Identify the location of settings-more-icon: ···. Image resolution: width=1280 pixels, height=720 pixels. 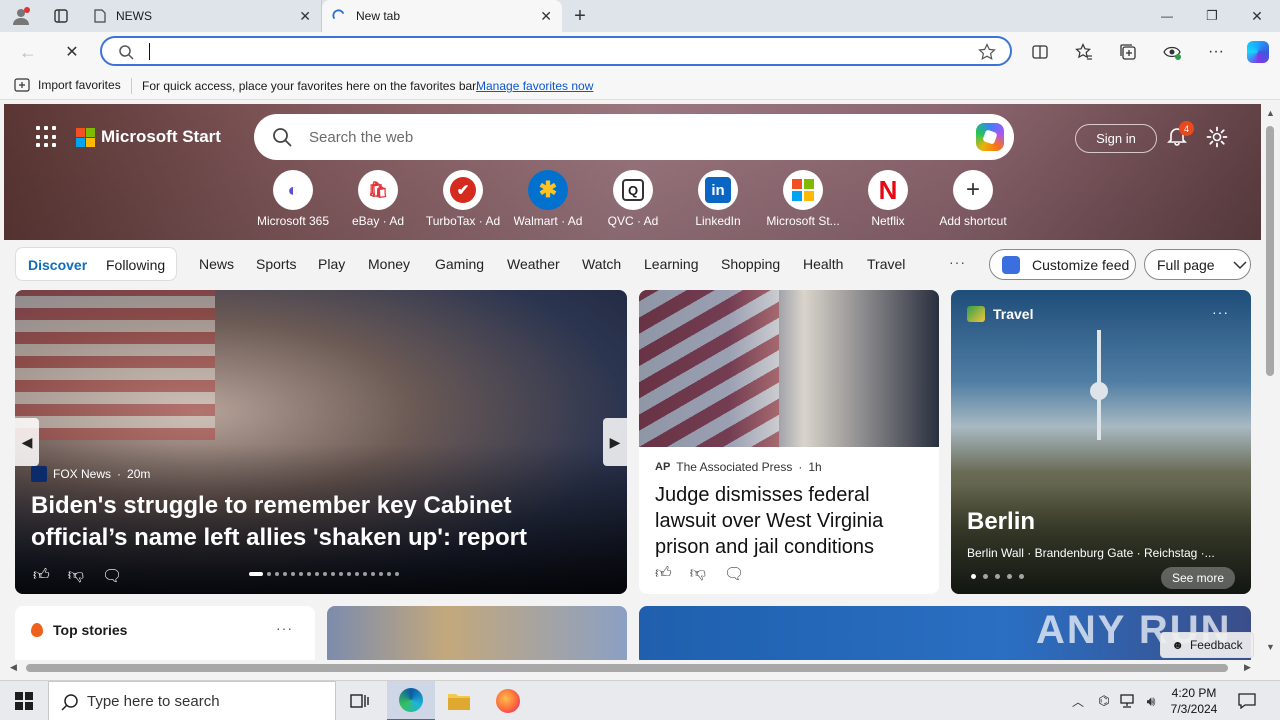
(1216, 52).